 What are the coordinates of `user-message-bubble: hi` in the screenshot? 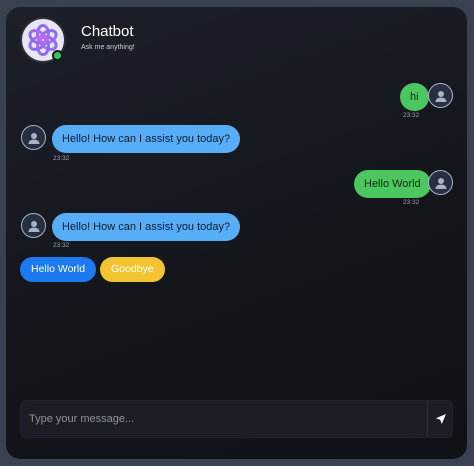 It's located at (414, 97).